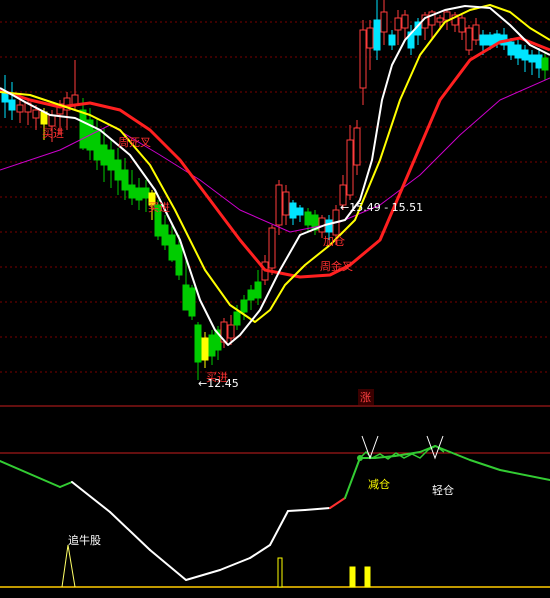 Image resolution: width=550 pixels, height=598 pixels. I want to click on price-mid-annotation: ←15.49 - 15.51, so click(381, 207).